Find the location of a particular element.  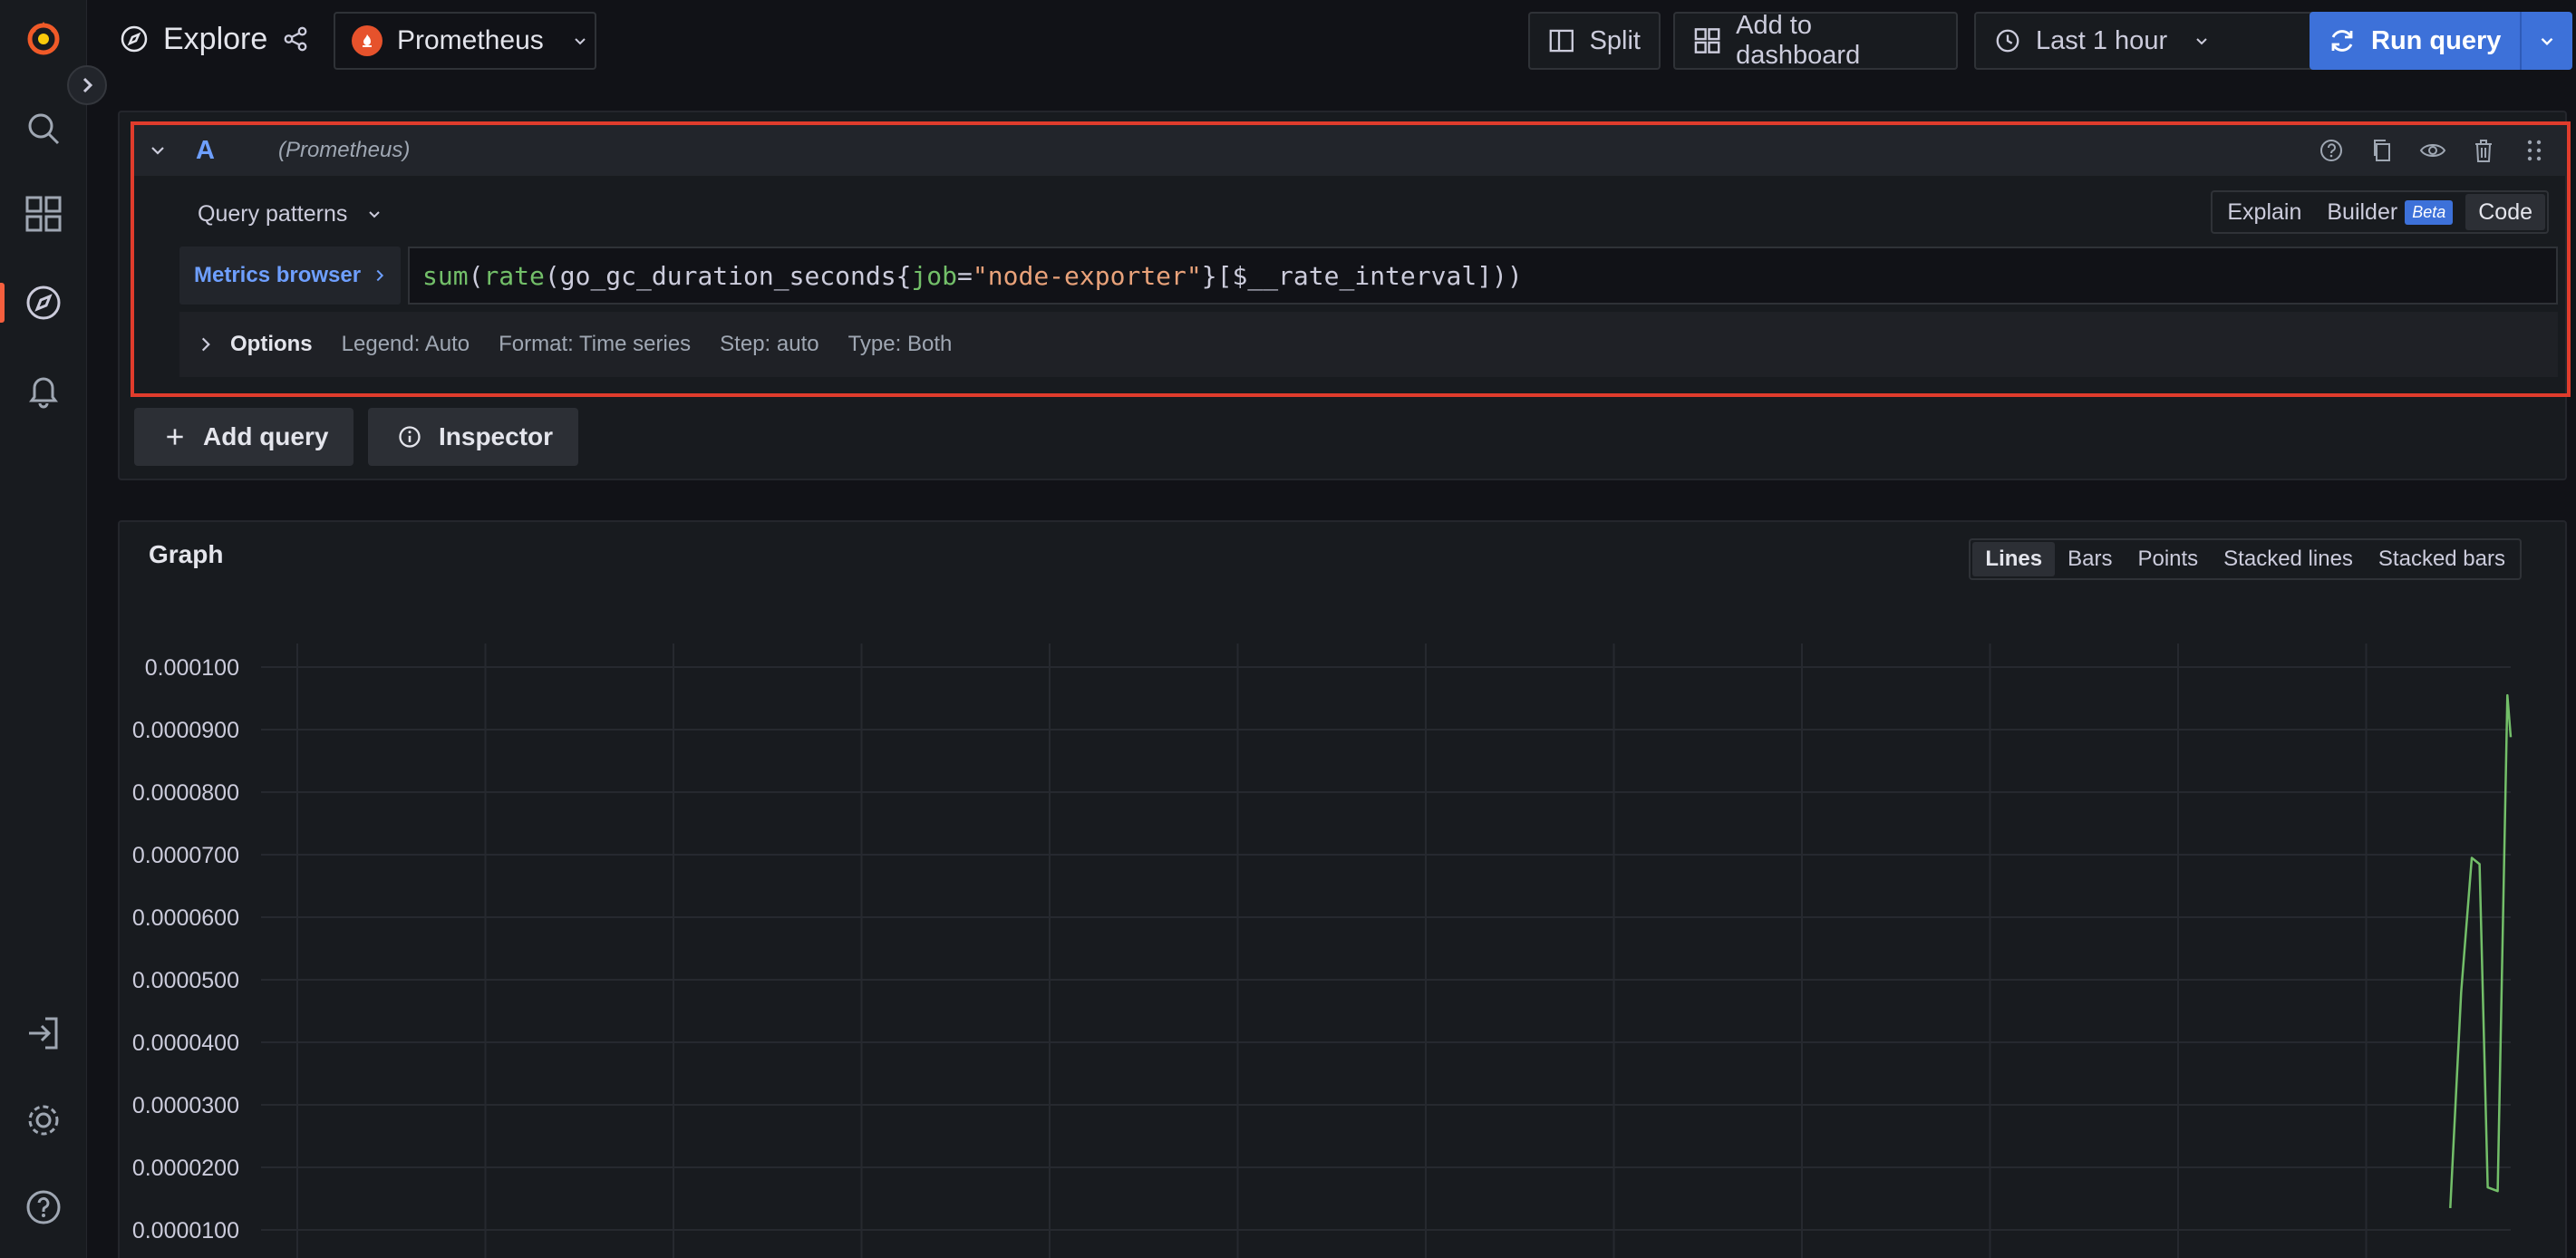

y-tick-label: 0.0000500 is located at coordinates (185, 981).